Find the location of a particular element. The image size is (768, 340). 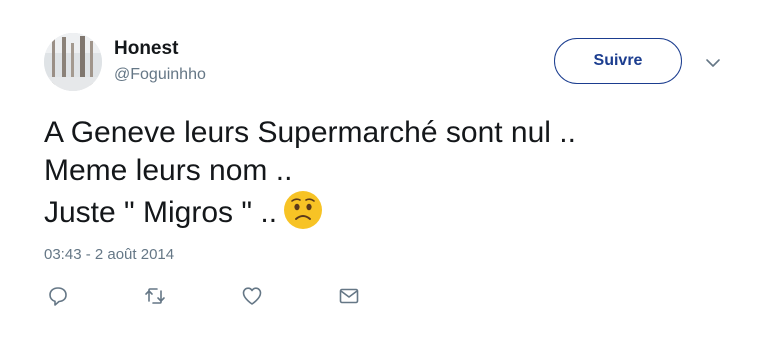

tweet-actions is located at coordinates (384, 296).